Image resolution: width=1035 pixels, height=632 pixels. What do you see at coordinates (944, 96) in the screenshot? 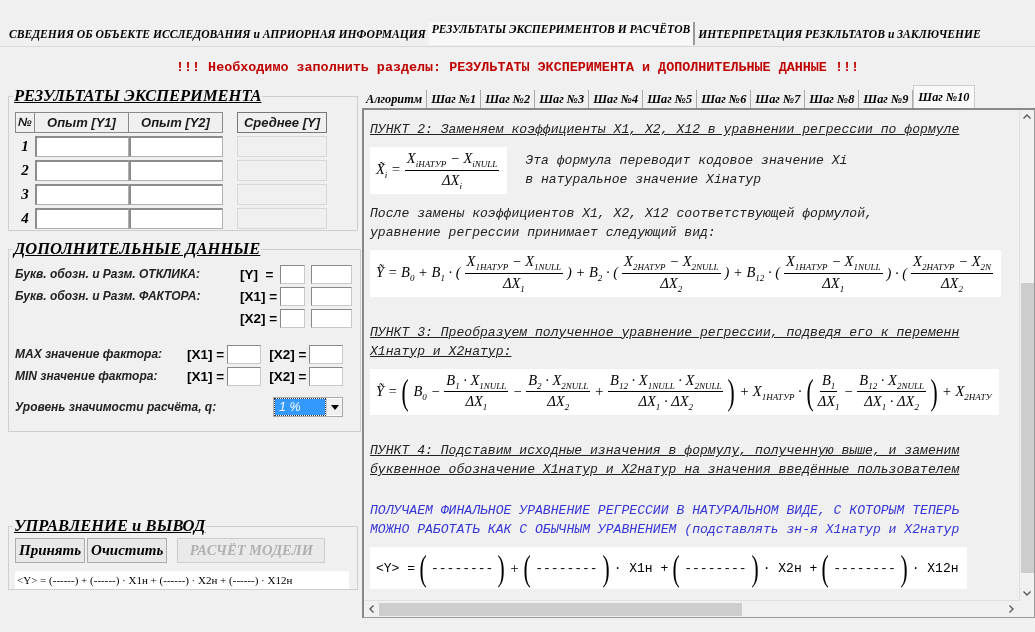
I see `tab: Шаг №10` at bounding box center [944, 96].